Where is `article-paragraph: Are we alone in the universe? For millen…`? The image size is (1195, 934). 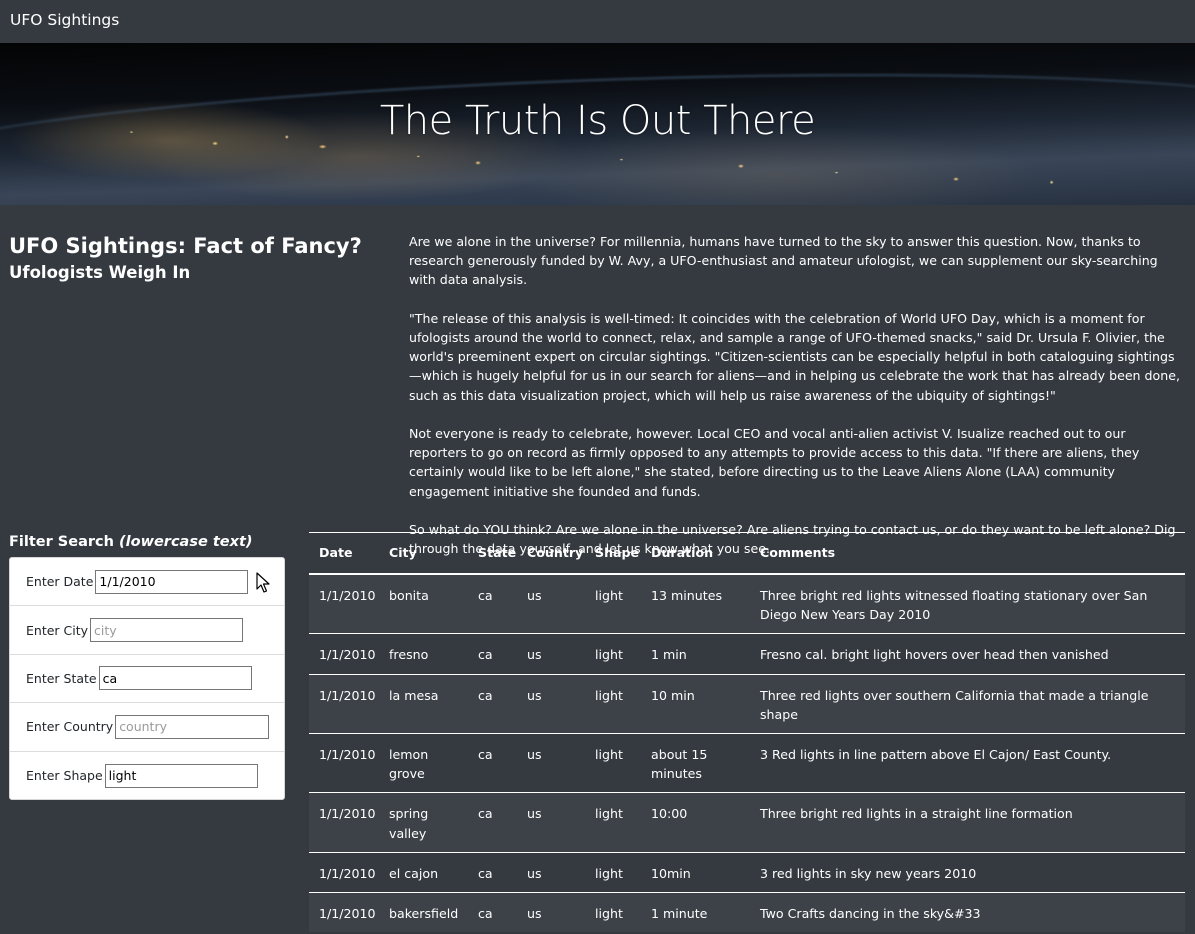 article-paragraph: Are we alone in the universe? For millen… is located at coordinates (783, 261).